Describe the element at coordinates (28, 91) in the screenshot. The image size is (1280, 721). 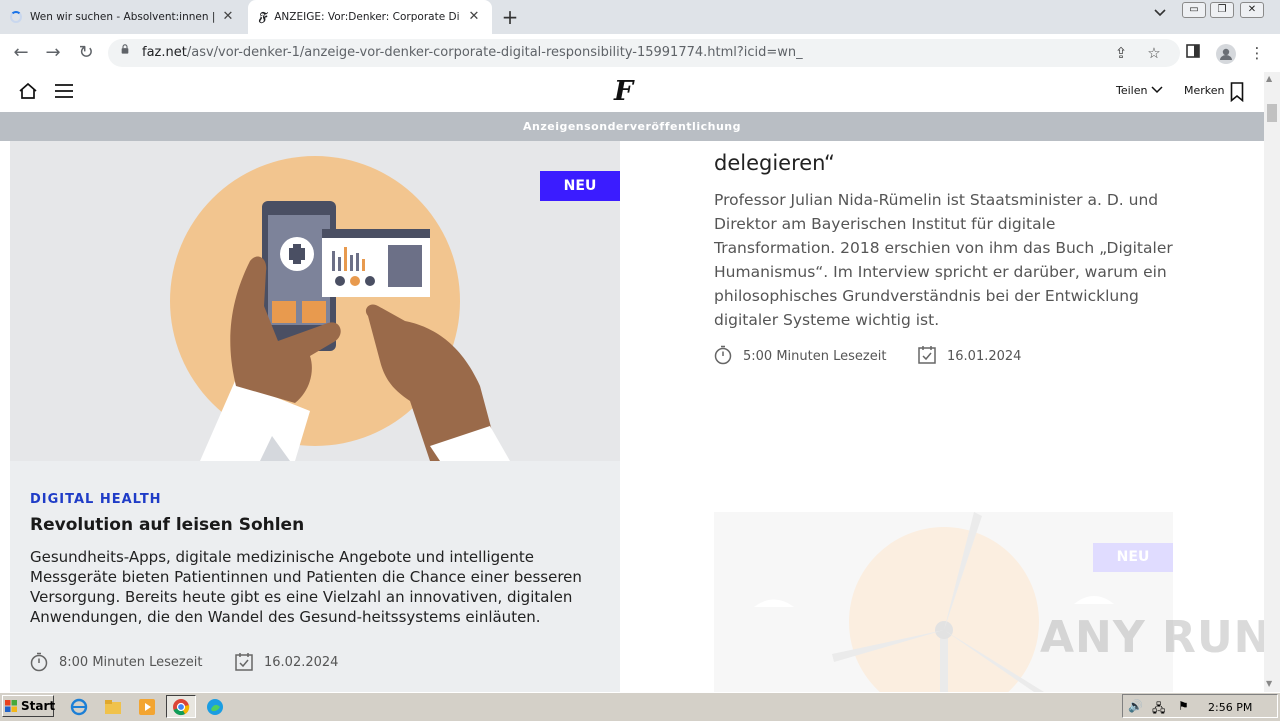
I see `home-icon` at that location.